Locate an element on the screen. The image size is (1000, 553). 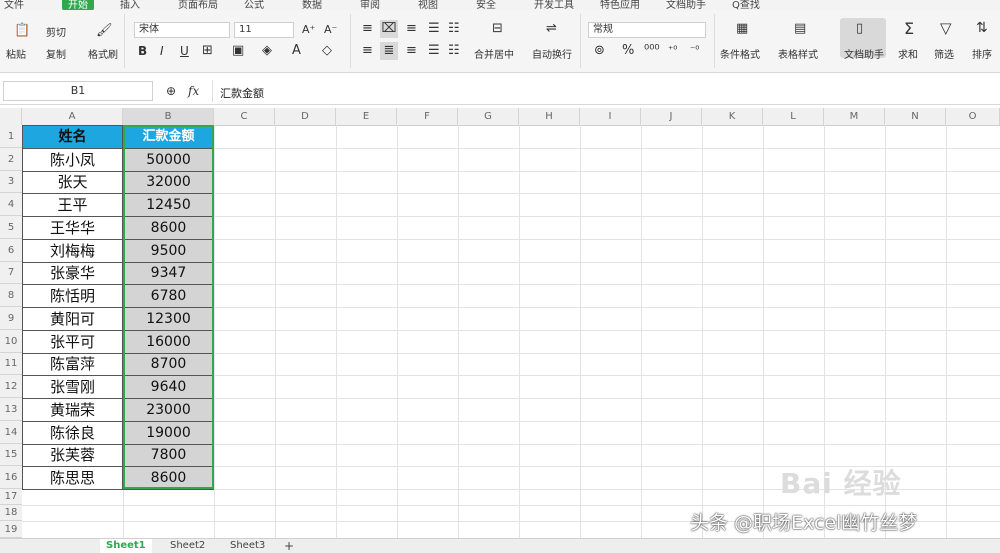
sheet-tab-2: Sheet2 is located at coordinates (187, 546).